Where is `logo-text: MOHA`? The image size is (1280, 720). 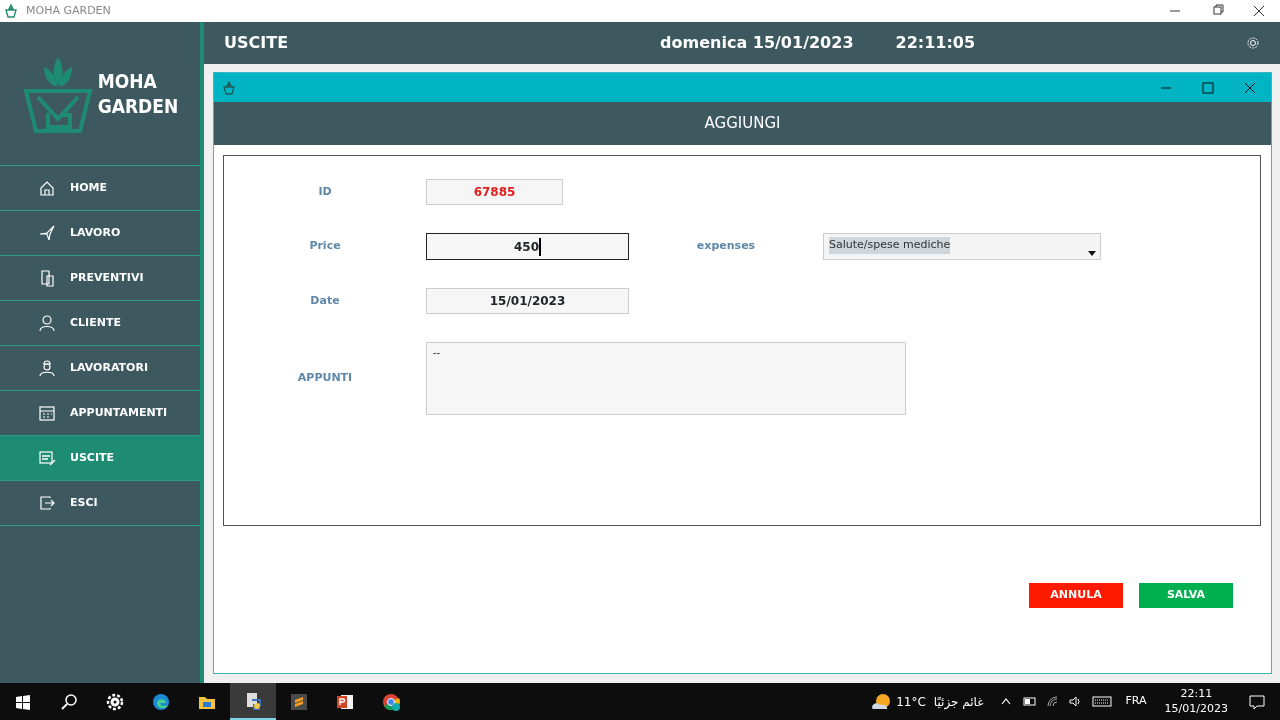
logo-text: MOHA is located at coordinates (127, 81).